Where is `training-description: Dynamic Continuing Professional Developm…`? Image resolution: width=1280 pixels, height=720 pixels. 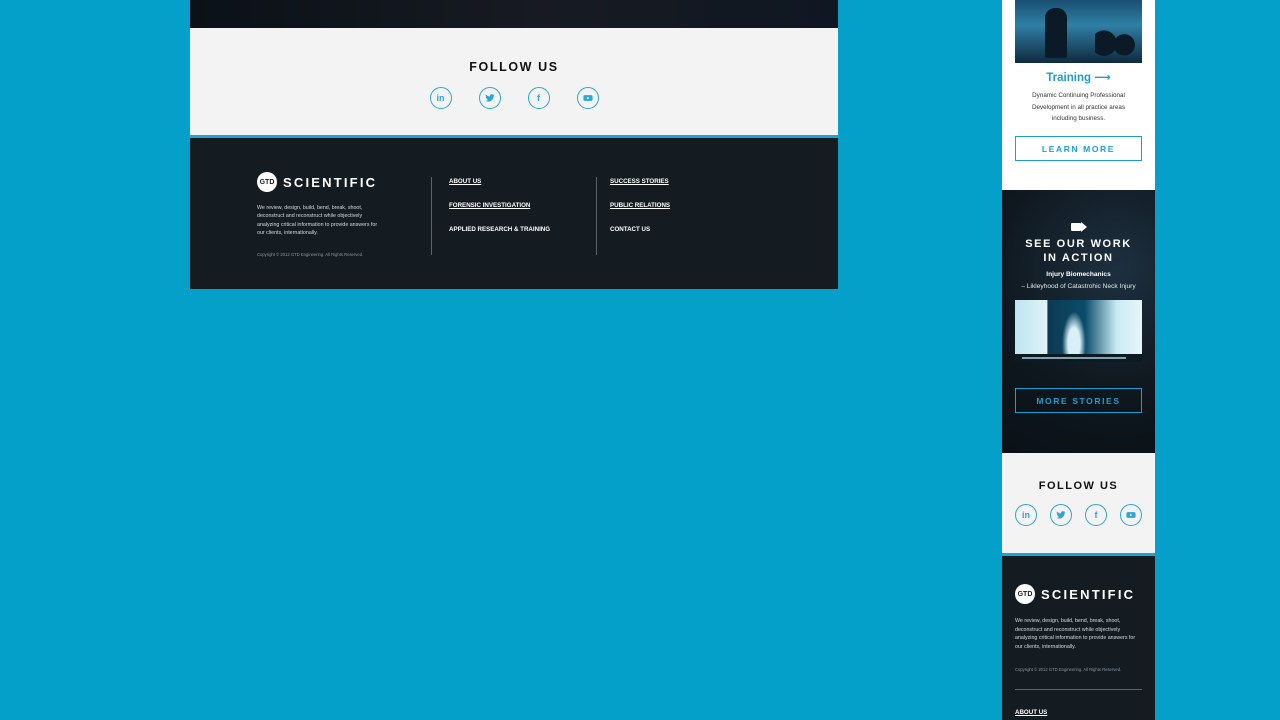 training-description: Dynamic Continuing Professional Developm… is located at coordinates (1078, 107).